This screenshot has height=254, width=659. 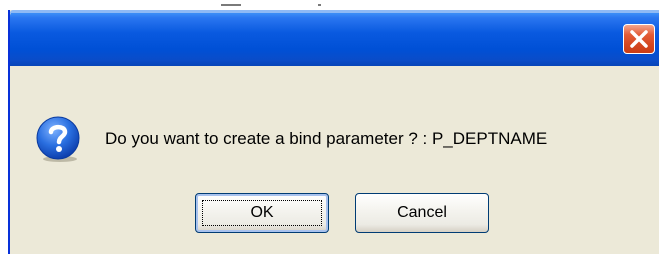 I want to click on close-icon, so click(x=639, y=39).